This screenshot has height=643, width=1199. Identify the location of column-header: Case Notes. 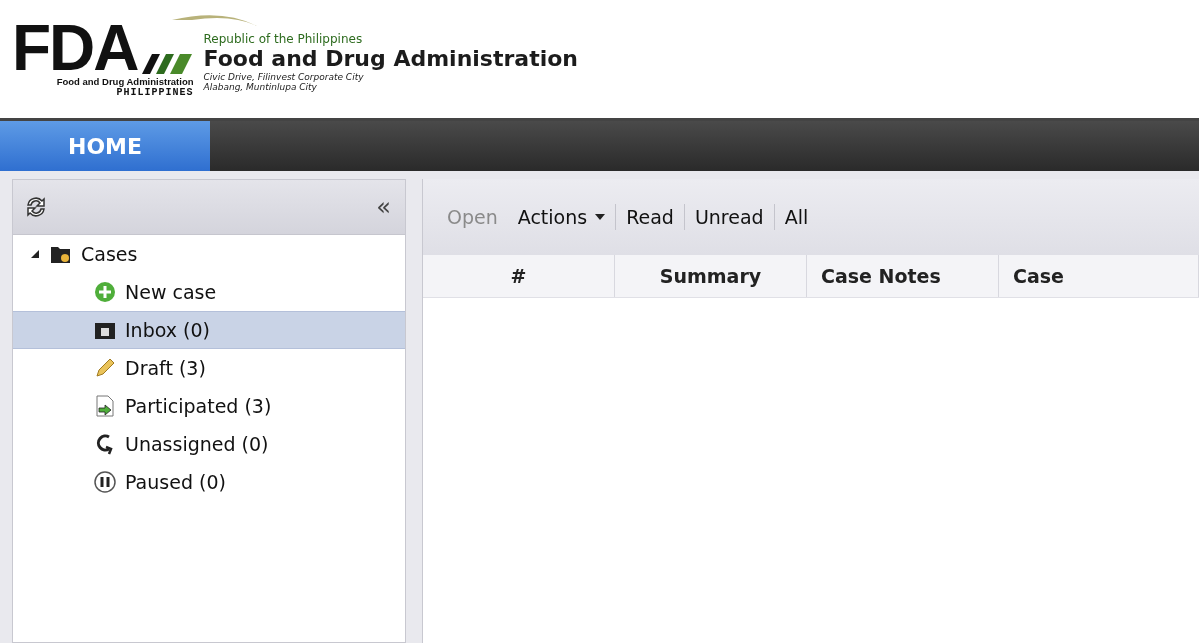
(903, 276).